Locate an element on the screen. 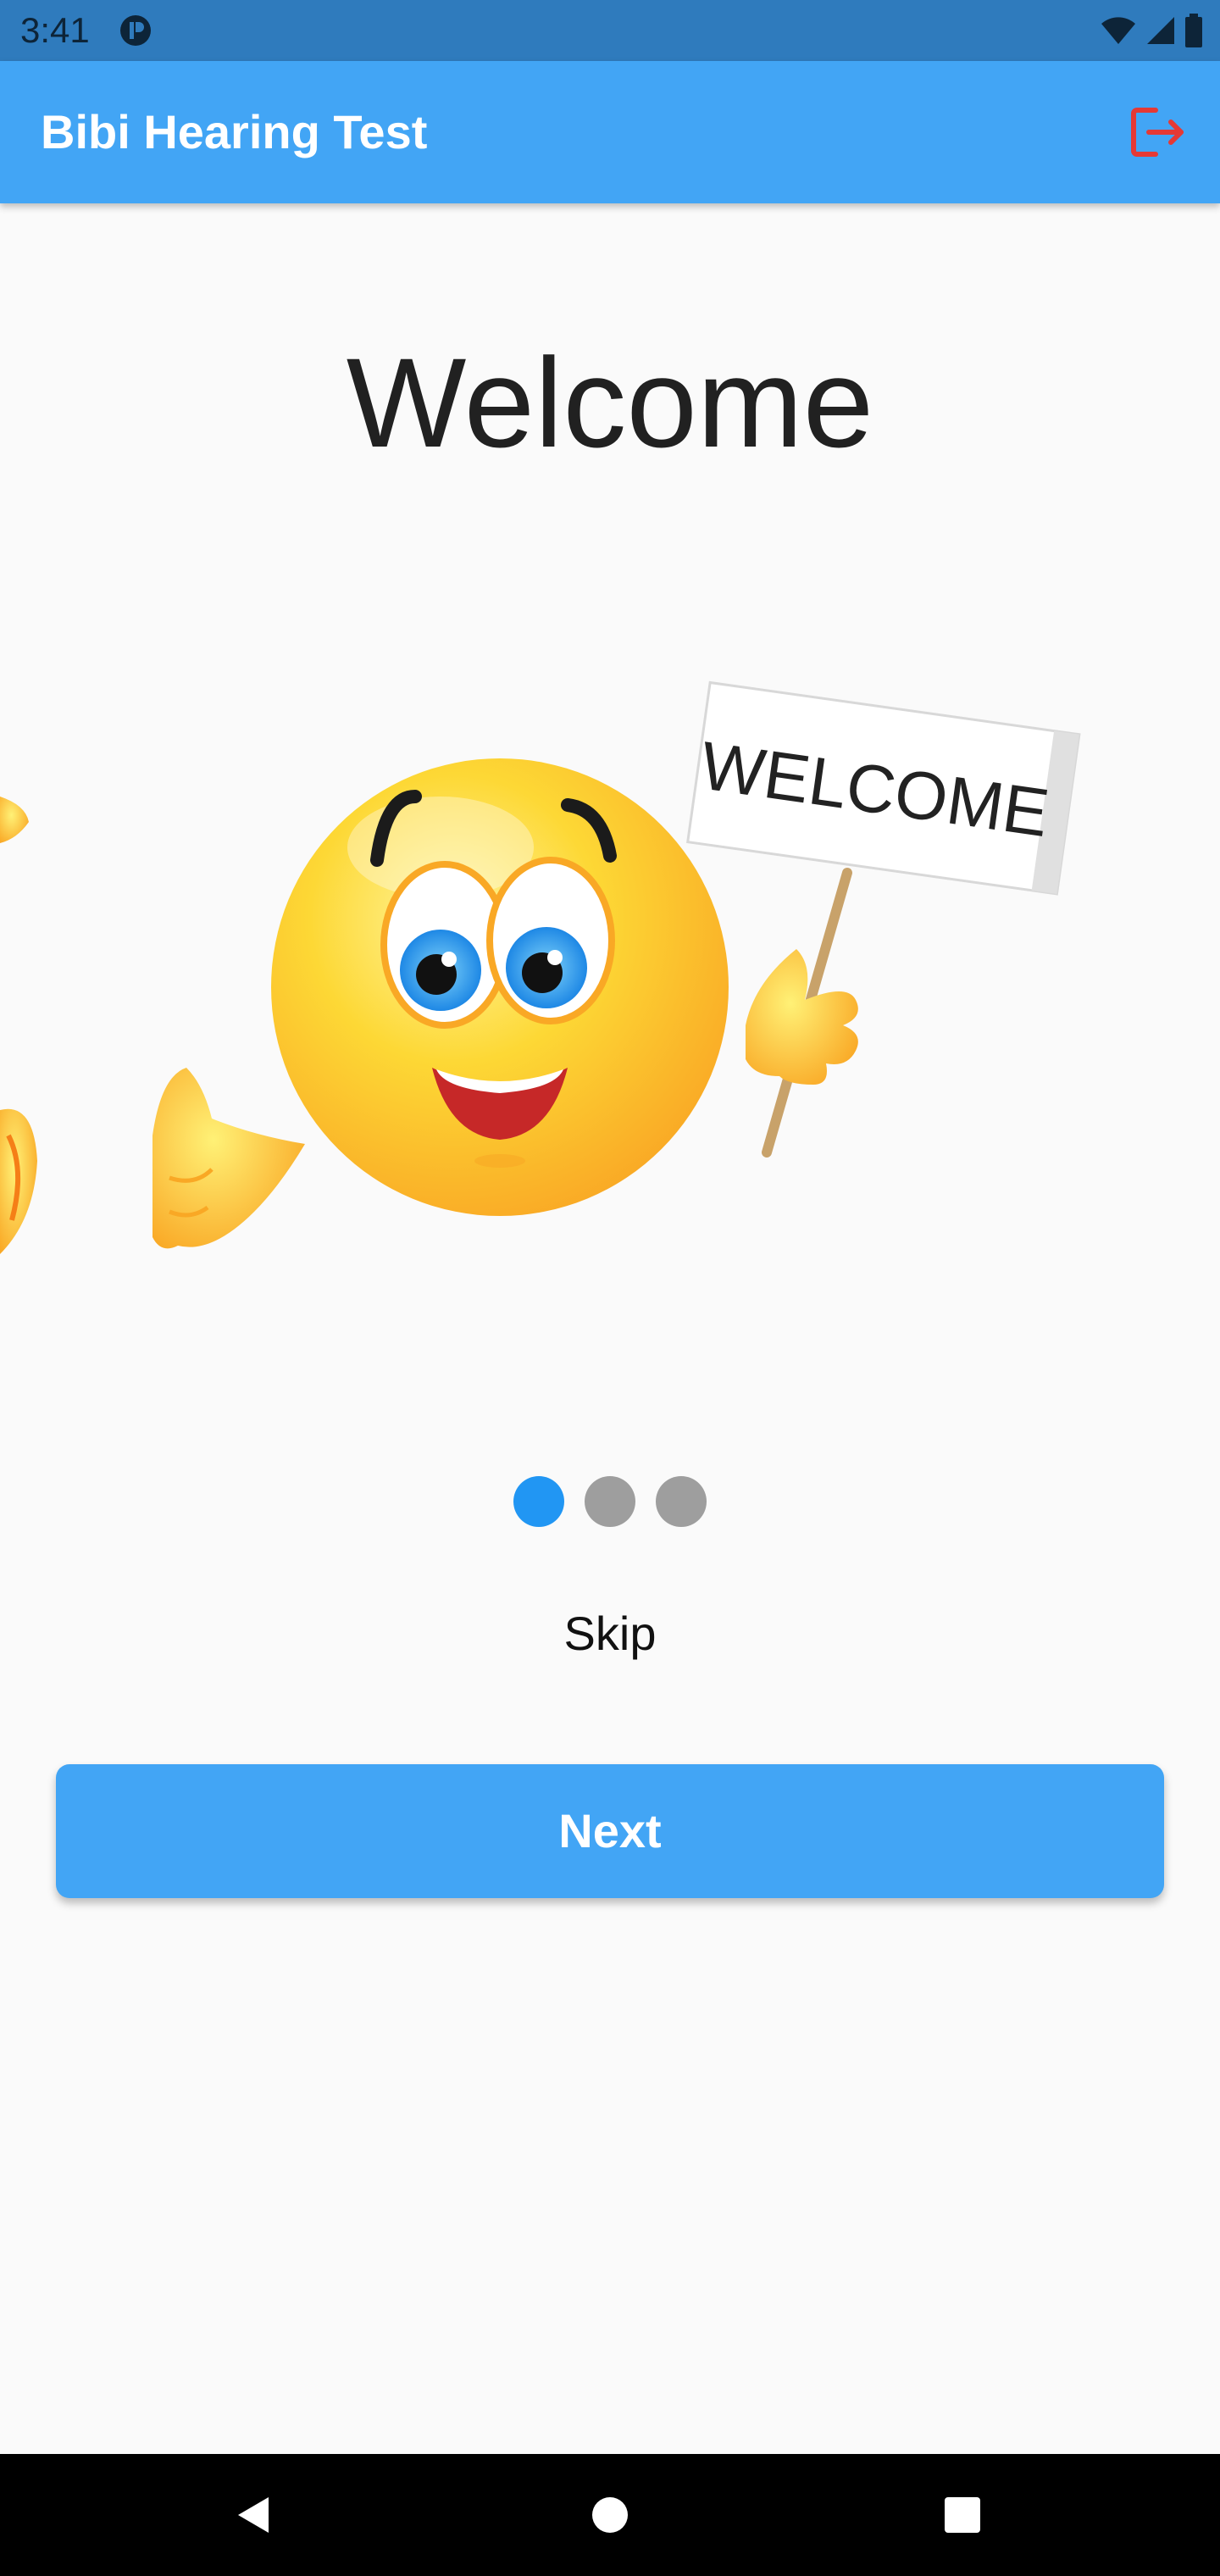 The width and height of the screenshot is (1220, 2576). status-icons is located at coordinates (1151, 30).